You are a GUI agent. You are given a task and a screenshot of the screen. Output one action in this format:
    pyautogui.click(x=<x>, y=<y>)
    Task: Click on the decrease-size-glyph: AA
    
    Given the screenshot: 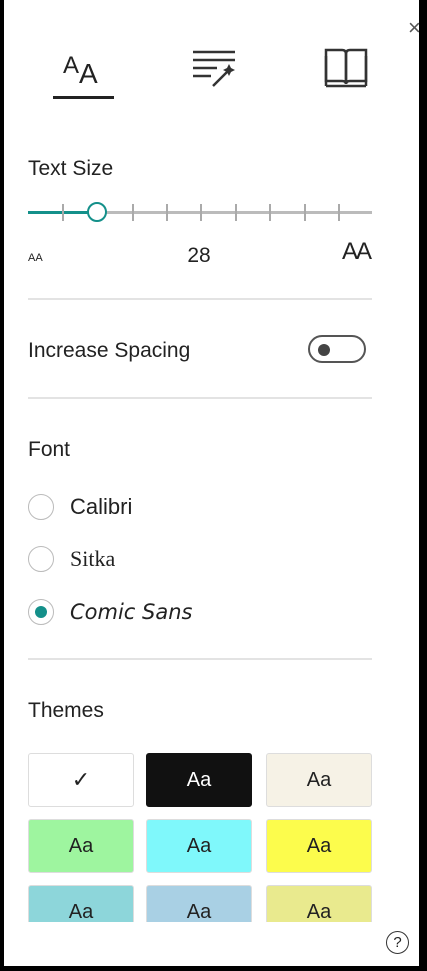 What is the action you would take?
    pyautogui.click(x=35, y=258)
    